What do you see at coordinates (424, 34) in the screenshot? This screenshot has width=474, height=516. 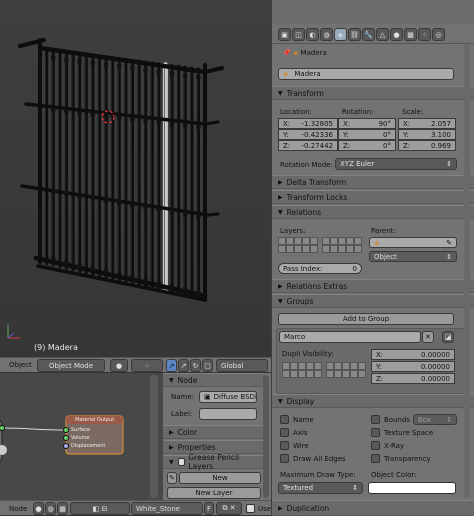 I see `particles-icon: ⁘` at bounding box center [424, 34].